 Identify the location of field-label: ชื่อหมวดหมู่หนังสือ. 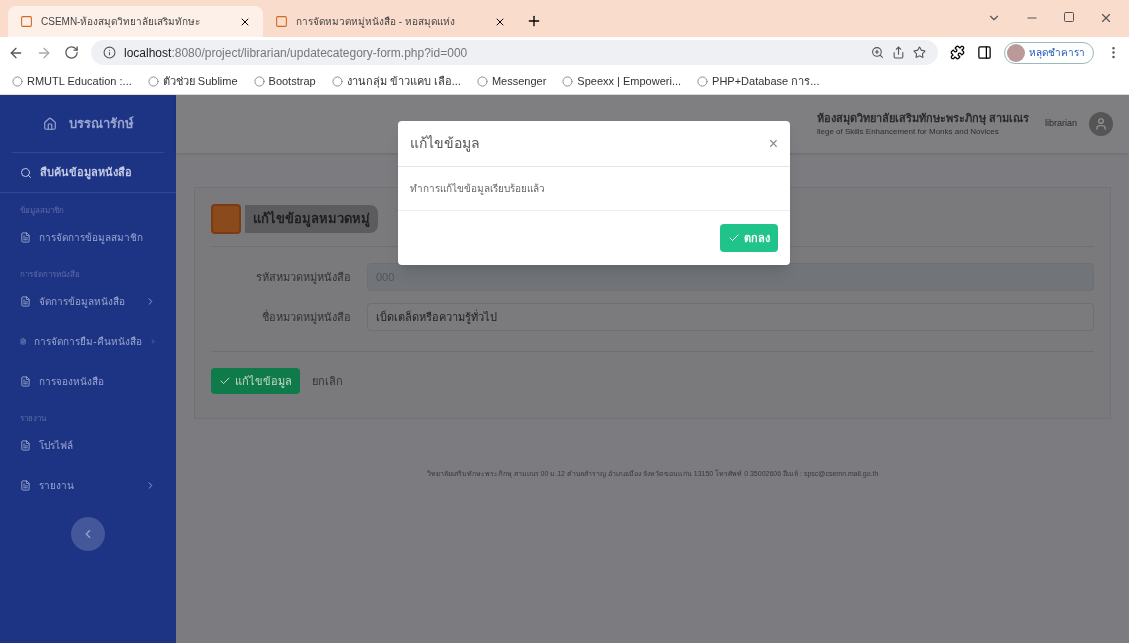
(306, 317).